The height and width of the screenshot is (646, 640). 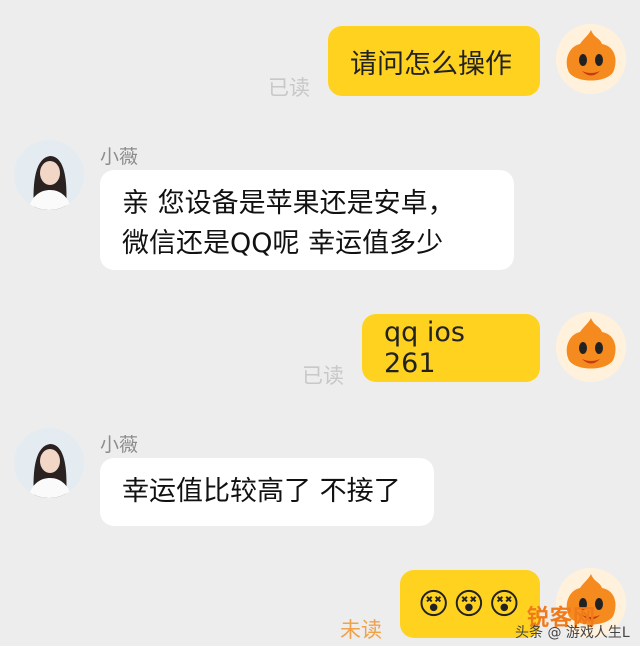 I want to click on message-text: 请问怎么操作, so click(x=431, y=64).